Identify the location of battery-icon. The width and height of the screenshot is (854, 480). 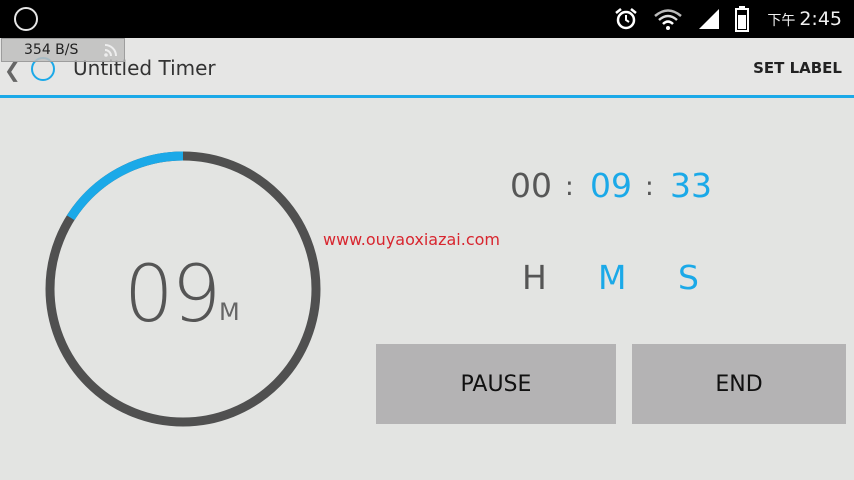
(742, 19).